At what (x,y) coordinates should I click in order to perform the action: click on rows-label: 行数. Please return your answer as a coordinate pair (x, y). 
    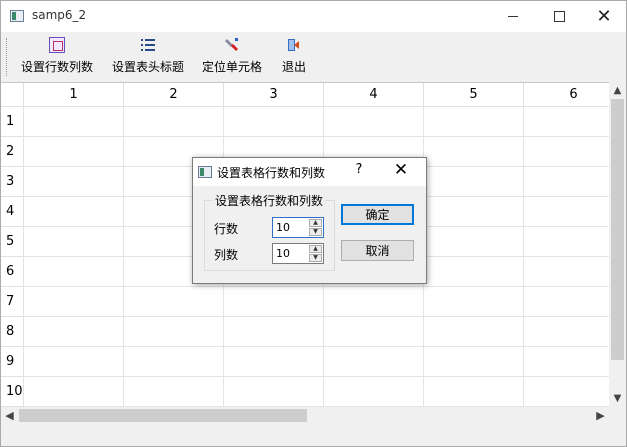
    Looking at the image, I should click on (226, 229).